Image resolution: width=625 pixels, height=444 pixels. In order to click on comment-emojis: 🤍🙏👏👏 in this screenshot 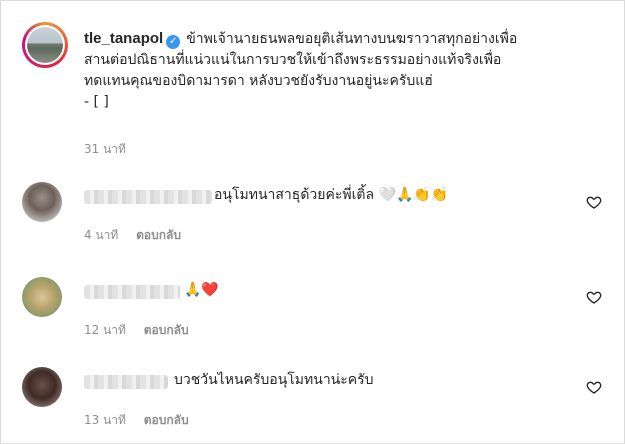, I will do `click(413, 195)`.